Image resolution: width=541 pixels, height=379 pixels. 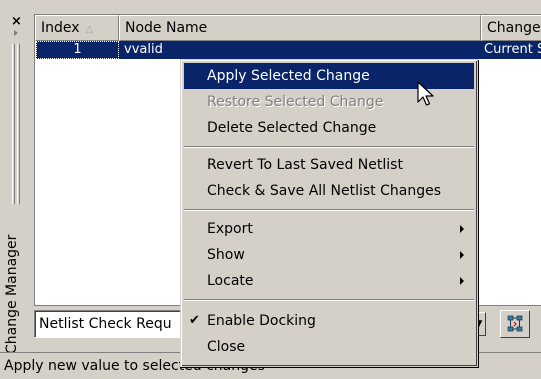 I want to click on table-header: Index △ Node Name Change, so click(x=288, y=28).